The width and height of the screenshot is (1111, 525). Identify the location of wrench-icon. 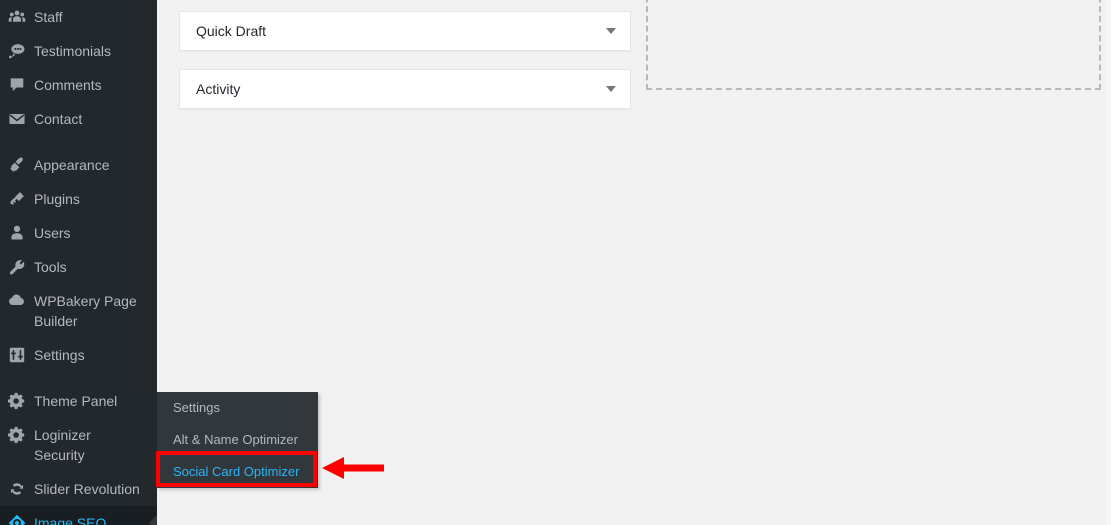
(17, 267).